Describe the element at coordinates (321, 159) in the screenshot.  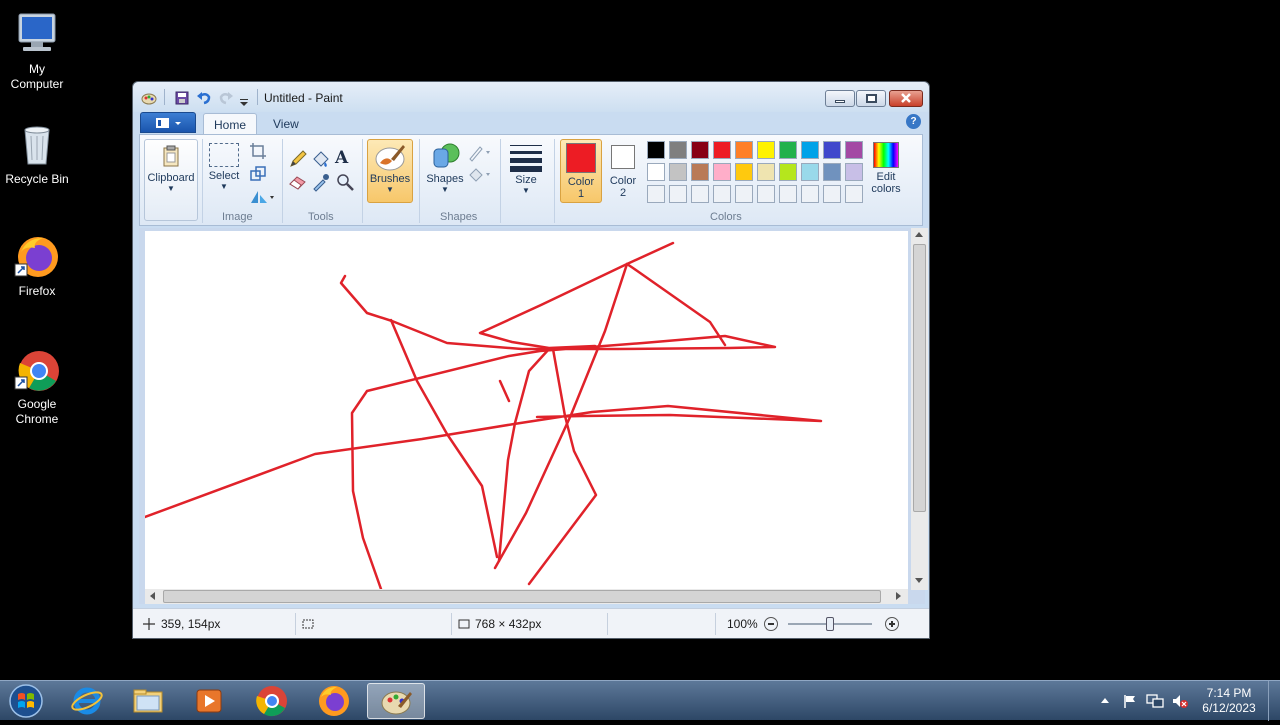
I see `fill-icon` at that location.